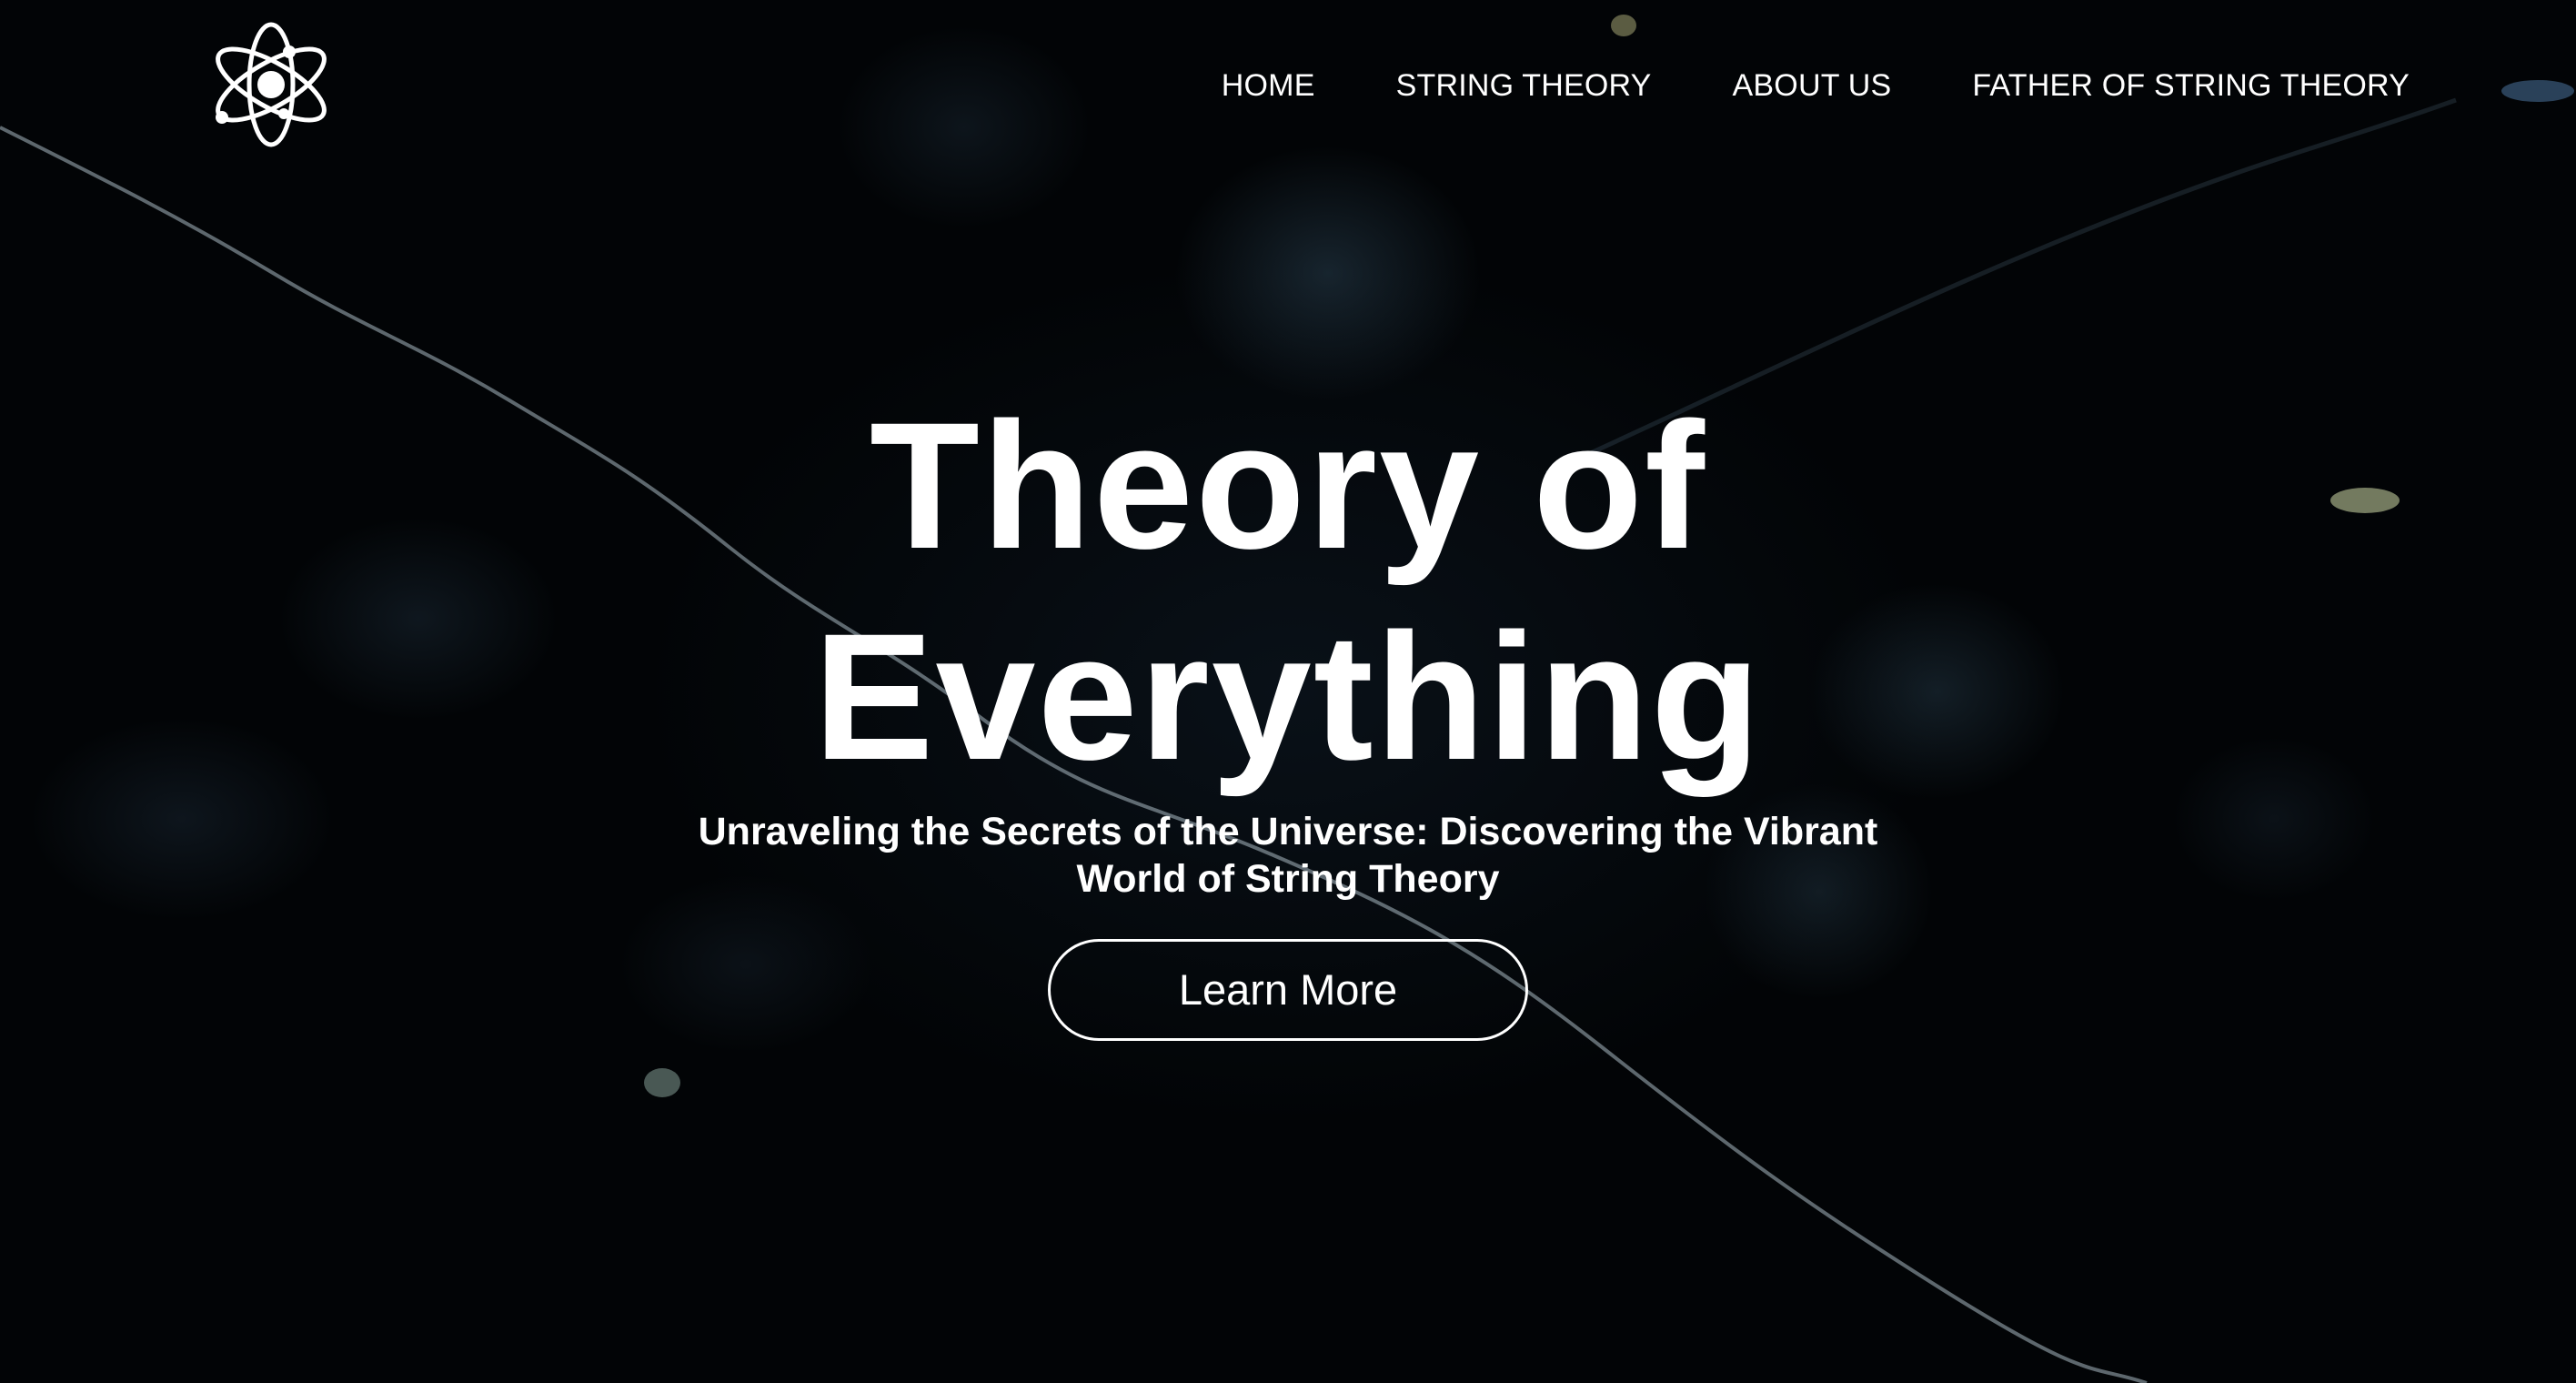 Image resolution: width=2576 pixels, height=1383 pixels. What do you see at coordinates (271, 84) in the screenshot?
I see `atom-icon` at bounding box center [271, 84].